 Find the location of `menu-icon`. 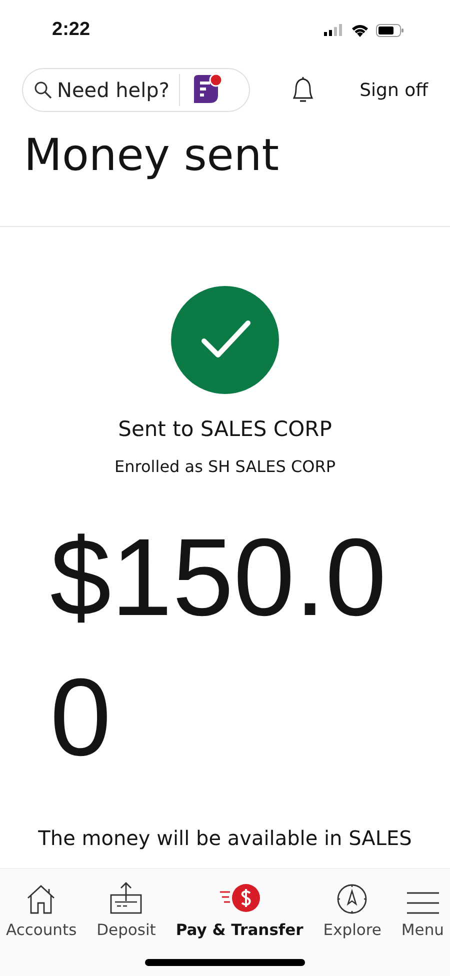

menu-icon is located at coordinates (423, 903).